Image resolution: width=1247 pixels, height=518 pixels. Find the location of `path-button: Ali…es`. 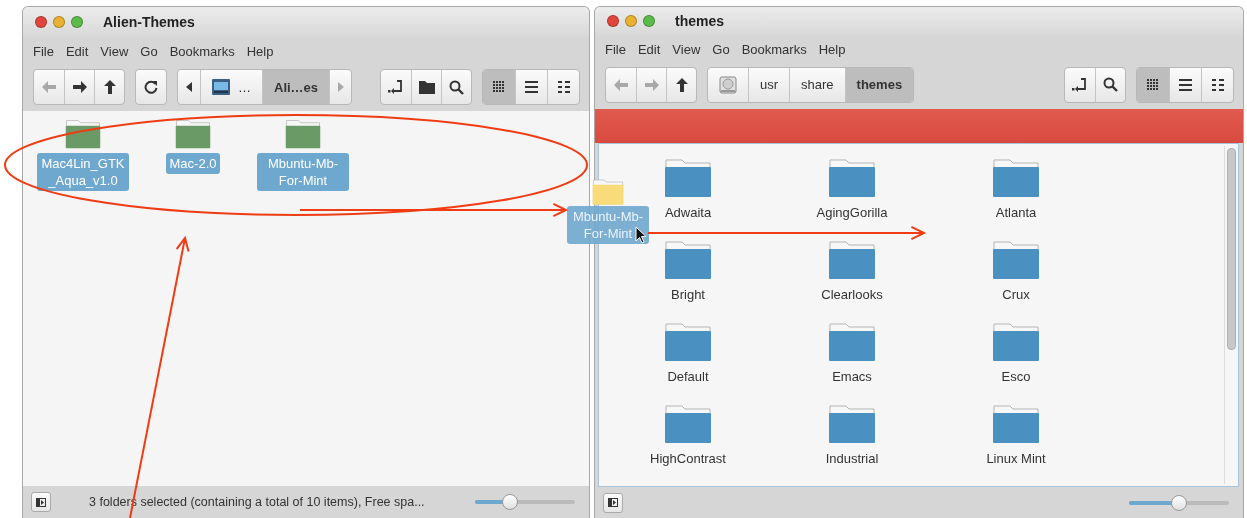

path-button: Ali…es is located at coordinates (296, 87).